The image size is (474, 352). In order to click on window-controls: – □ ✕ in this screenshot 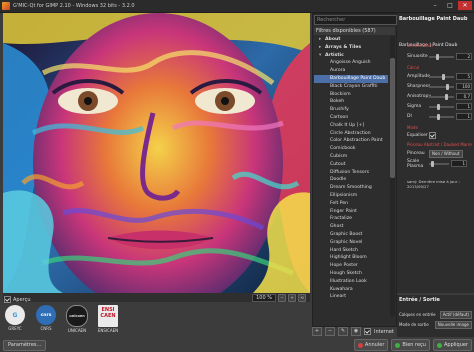, I will do `click(450, 5)`.